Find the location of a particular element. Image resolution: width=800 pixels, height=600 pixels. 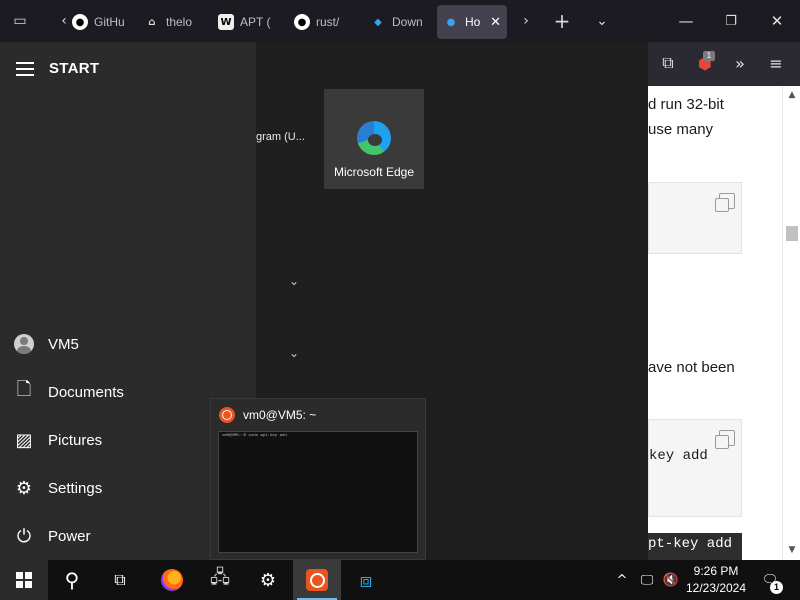

edge-icon is located at coordinates (374, 138).